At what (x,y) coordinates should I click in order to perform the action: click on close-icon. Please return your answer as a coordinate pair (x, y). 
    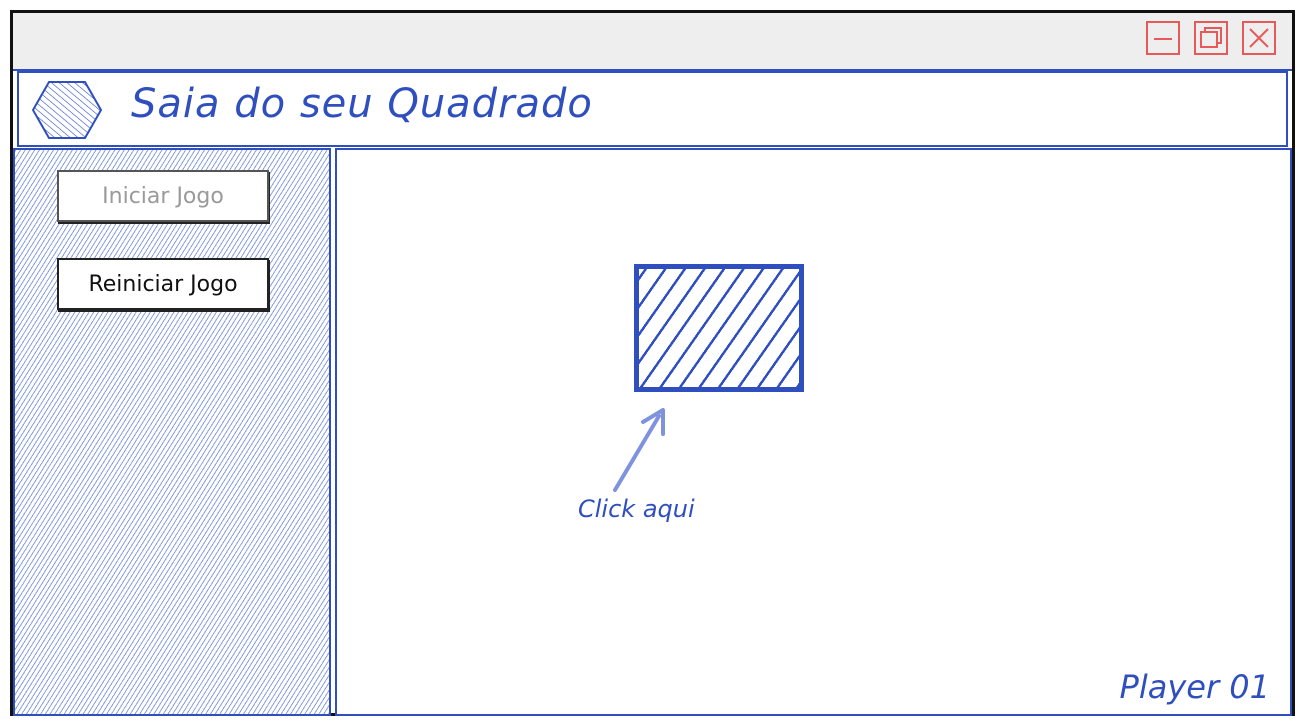
    Looking at the image, I should click on (1259, 38).